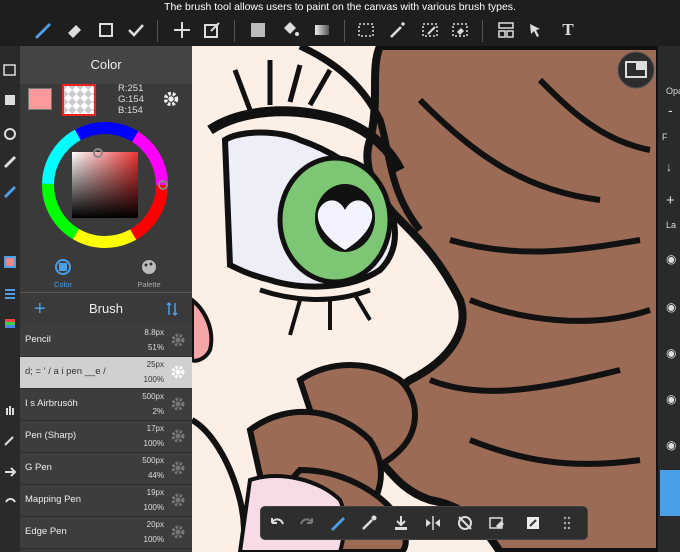 This screenshot has width=680, height=552. What do you see at coordinates (106, 501) in the screenshot?
I see `brush-item: Mapping Pen 19px 100%` at bounding box center [106, 501].